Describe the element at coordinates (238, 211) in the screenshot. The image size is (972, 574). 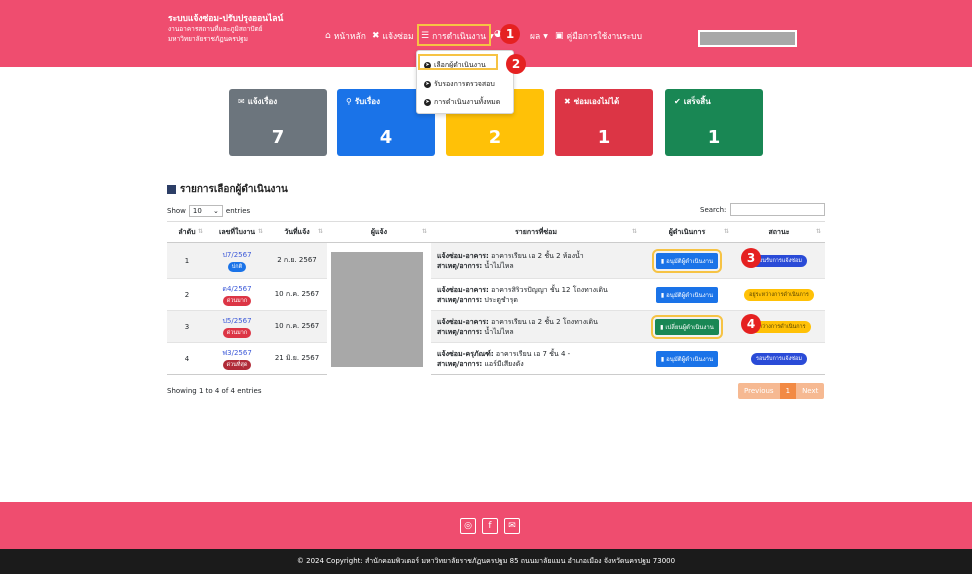
I see `entries-label: entries` at that location.